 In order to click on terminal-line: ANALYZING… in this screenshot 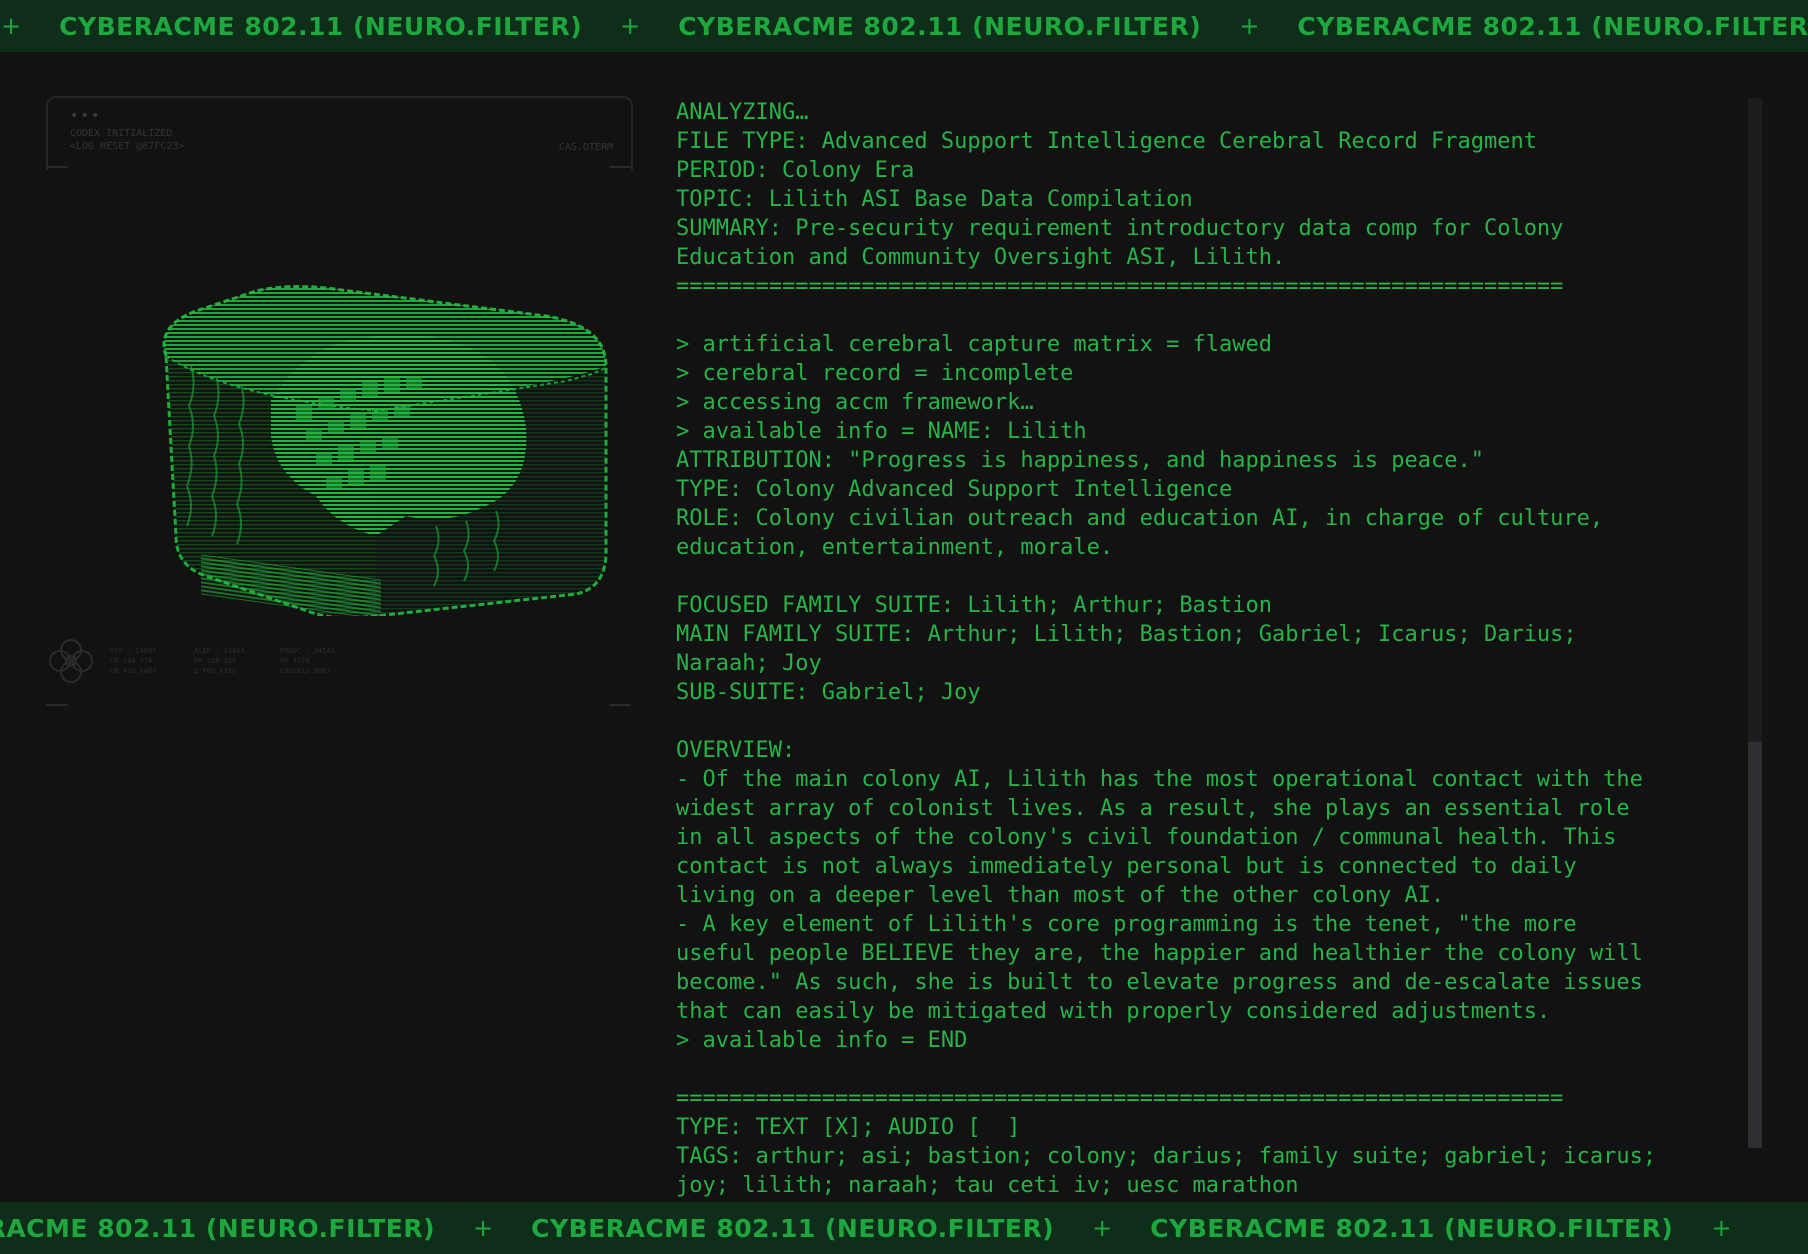, I will do `click(742, 112)`.